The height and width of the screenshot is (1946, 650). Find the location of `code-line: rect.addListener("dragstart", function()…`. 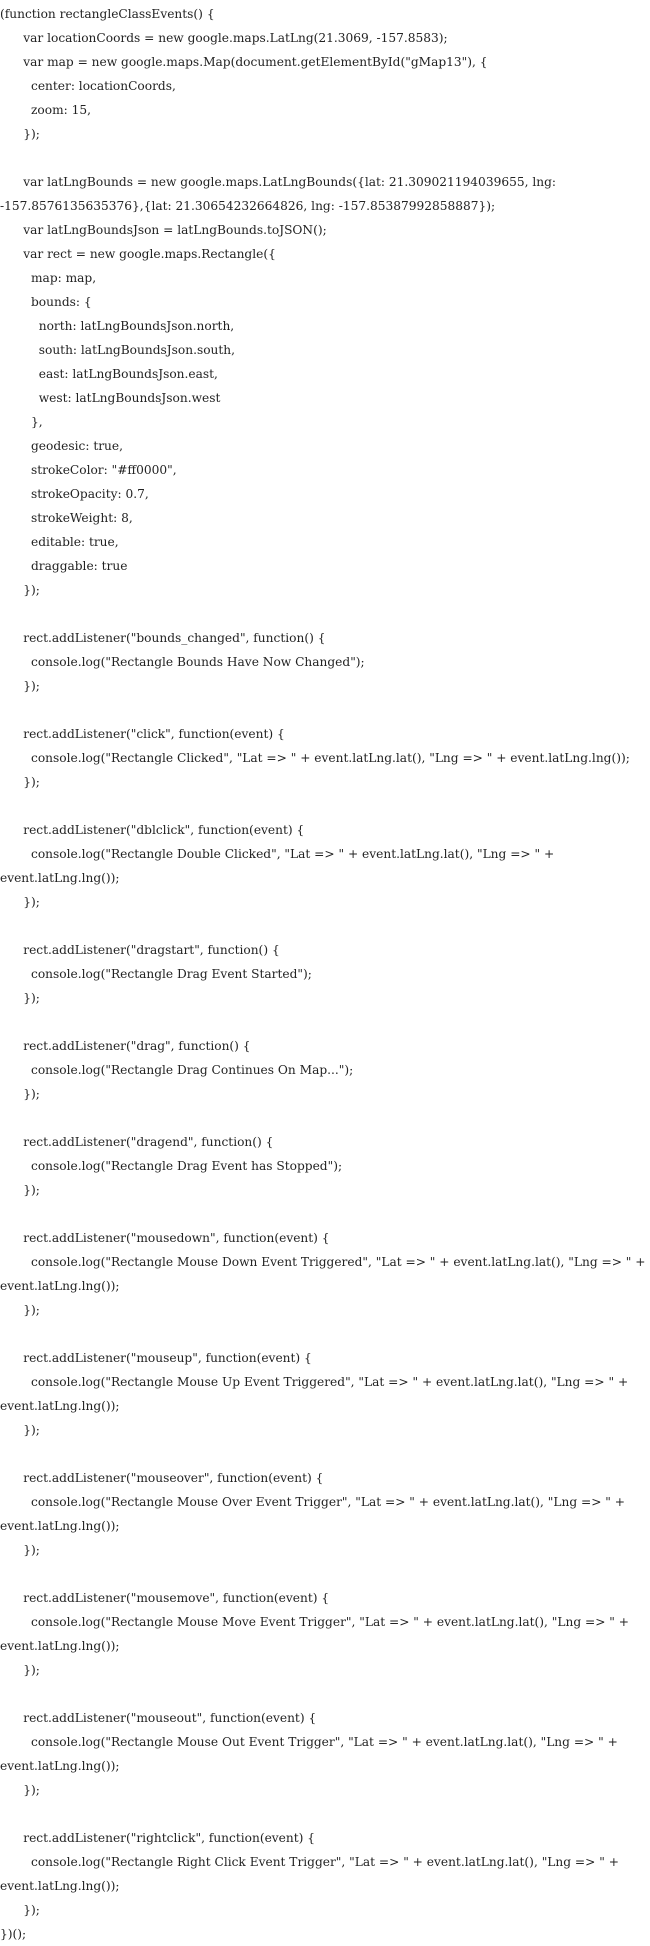

code-line: rect.addListener("dragstart", function()… is located at coordinates (140, 950).